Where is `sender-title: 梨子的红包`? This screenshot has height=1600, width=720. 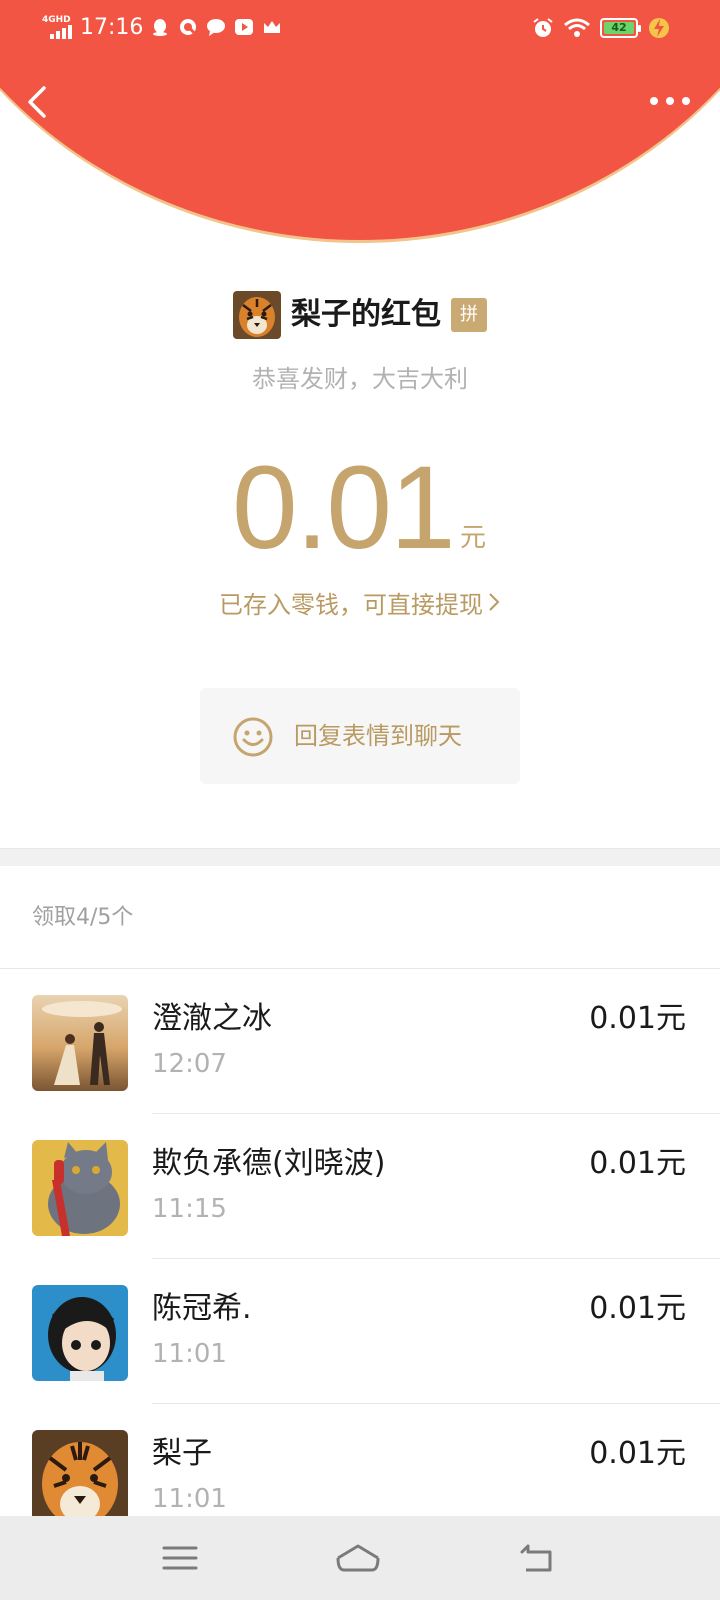
sender-title: 梨子的红包 is located at coordinates (366, 314).